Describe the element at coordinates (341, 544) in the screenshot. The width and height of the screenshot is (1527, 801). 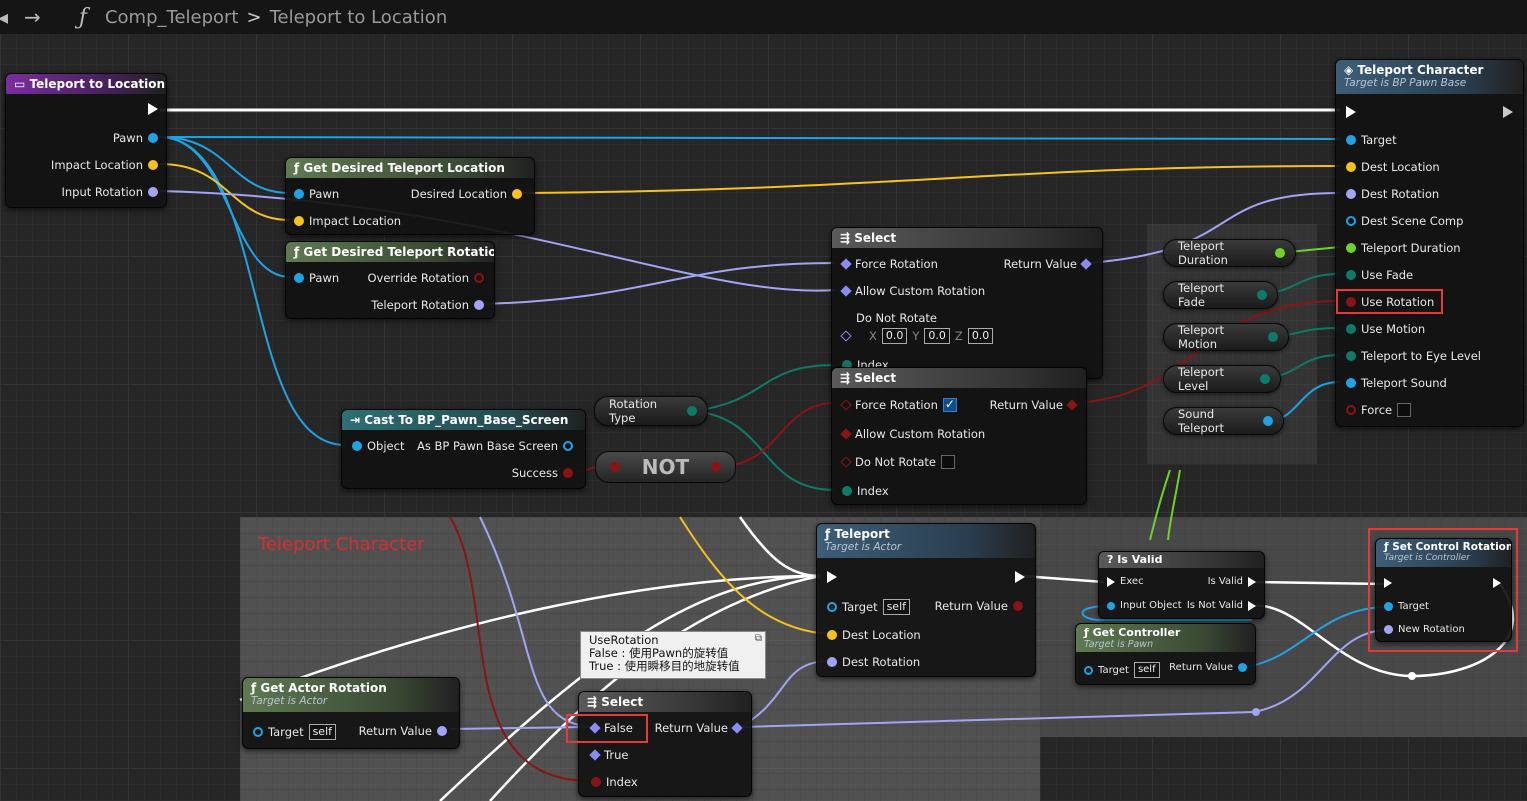
I see `comment-title: Teleport Character` at that location.